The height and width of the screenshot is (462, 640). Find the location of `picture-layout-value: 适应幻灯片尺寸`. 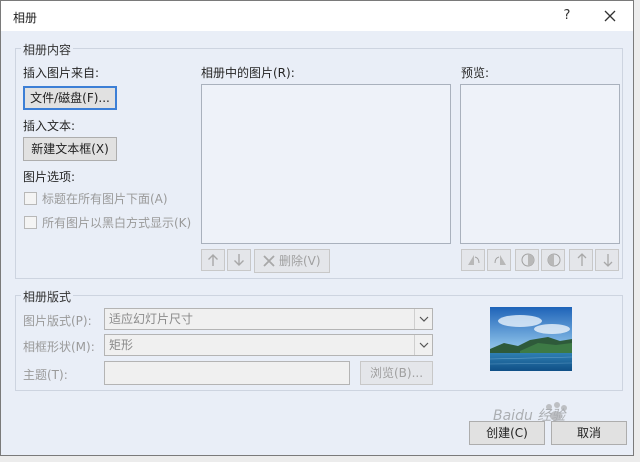

picture-layout-value: 适应幻灯片尺寸 is located at coordinates (151, 319).